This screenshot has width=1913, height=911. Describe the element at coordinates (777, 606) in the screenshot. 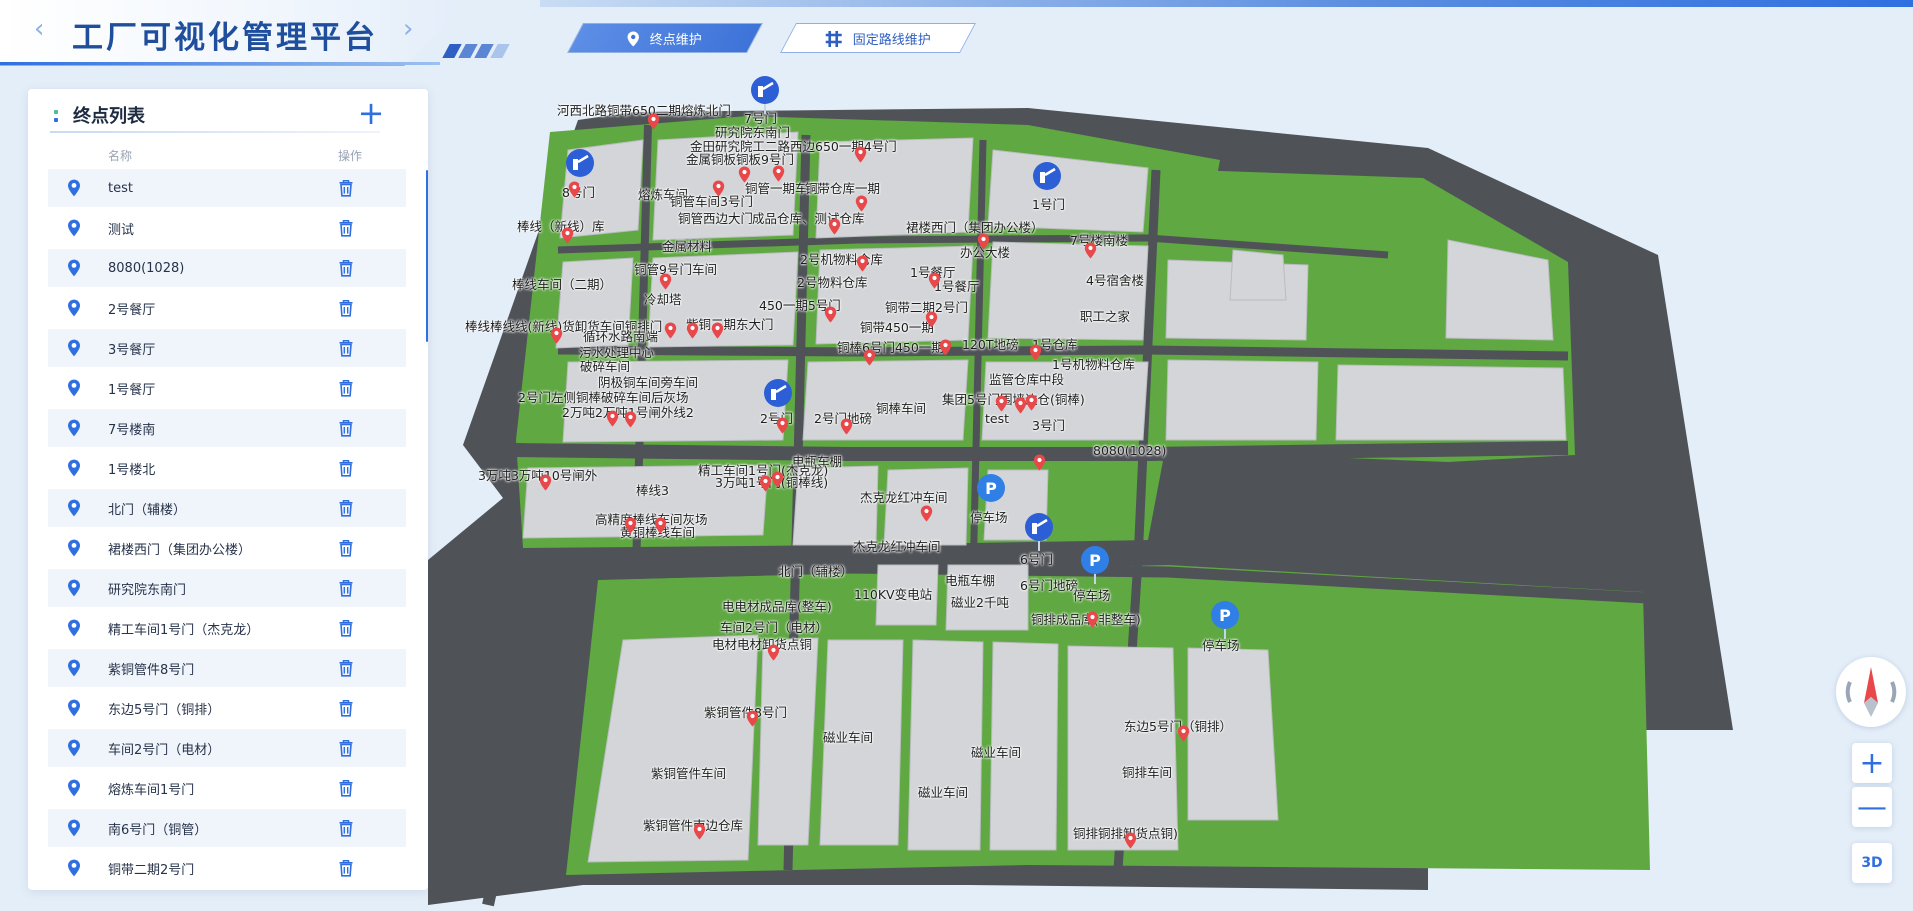

I see `map-label: 电电材成品库(整车)` at that location.